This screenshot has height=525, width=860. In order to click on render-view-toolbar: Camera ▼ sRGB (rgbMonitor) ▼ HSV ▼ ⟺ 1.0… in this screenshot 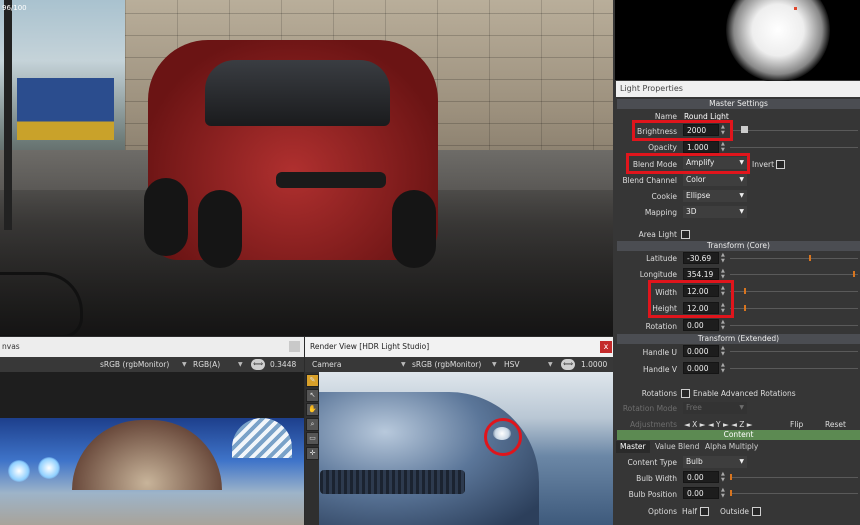, I will do `click(459, 364)`.